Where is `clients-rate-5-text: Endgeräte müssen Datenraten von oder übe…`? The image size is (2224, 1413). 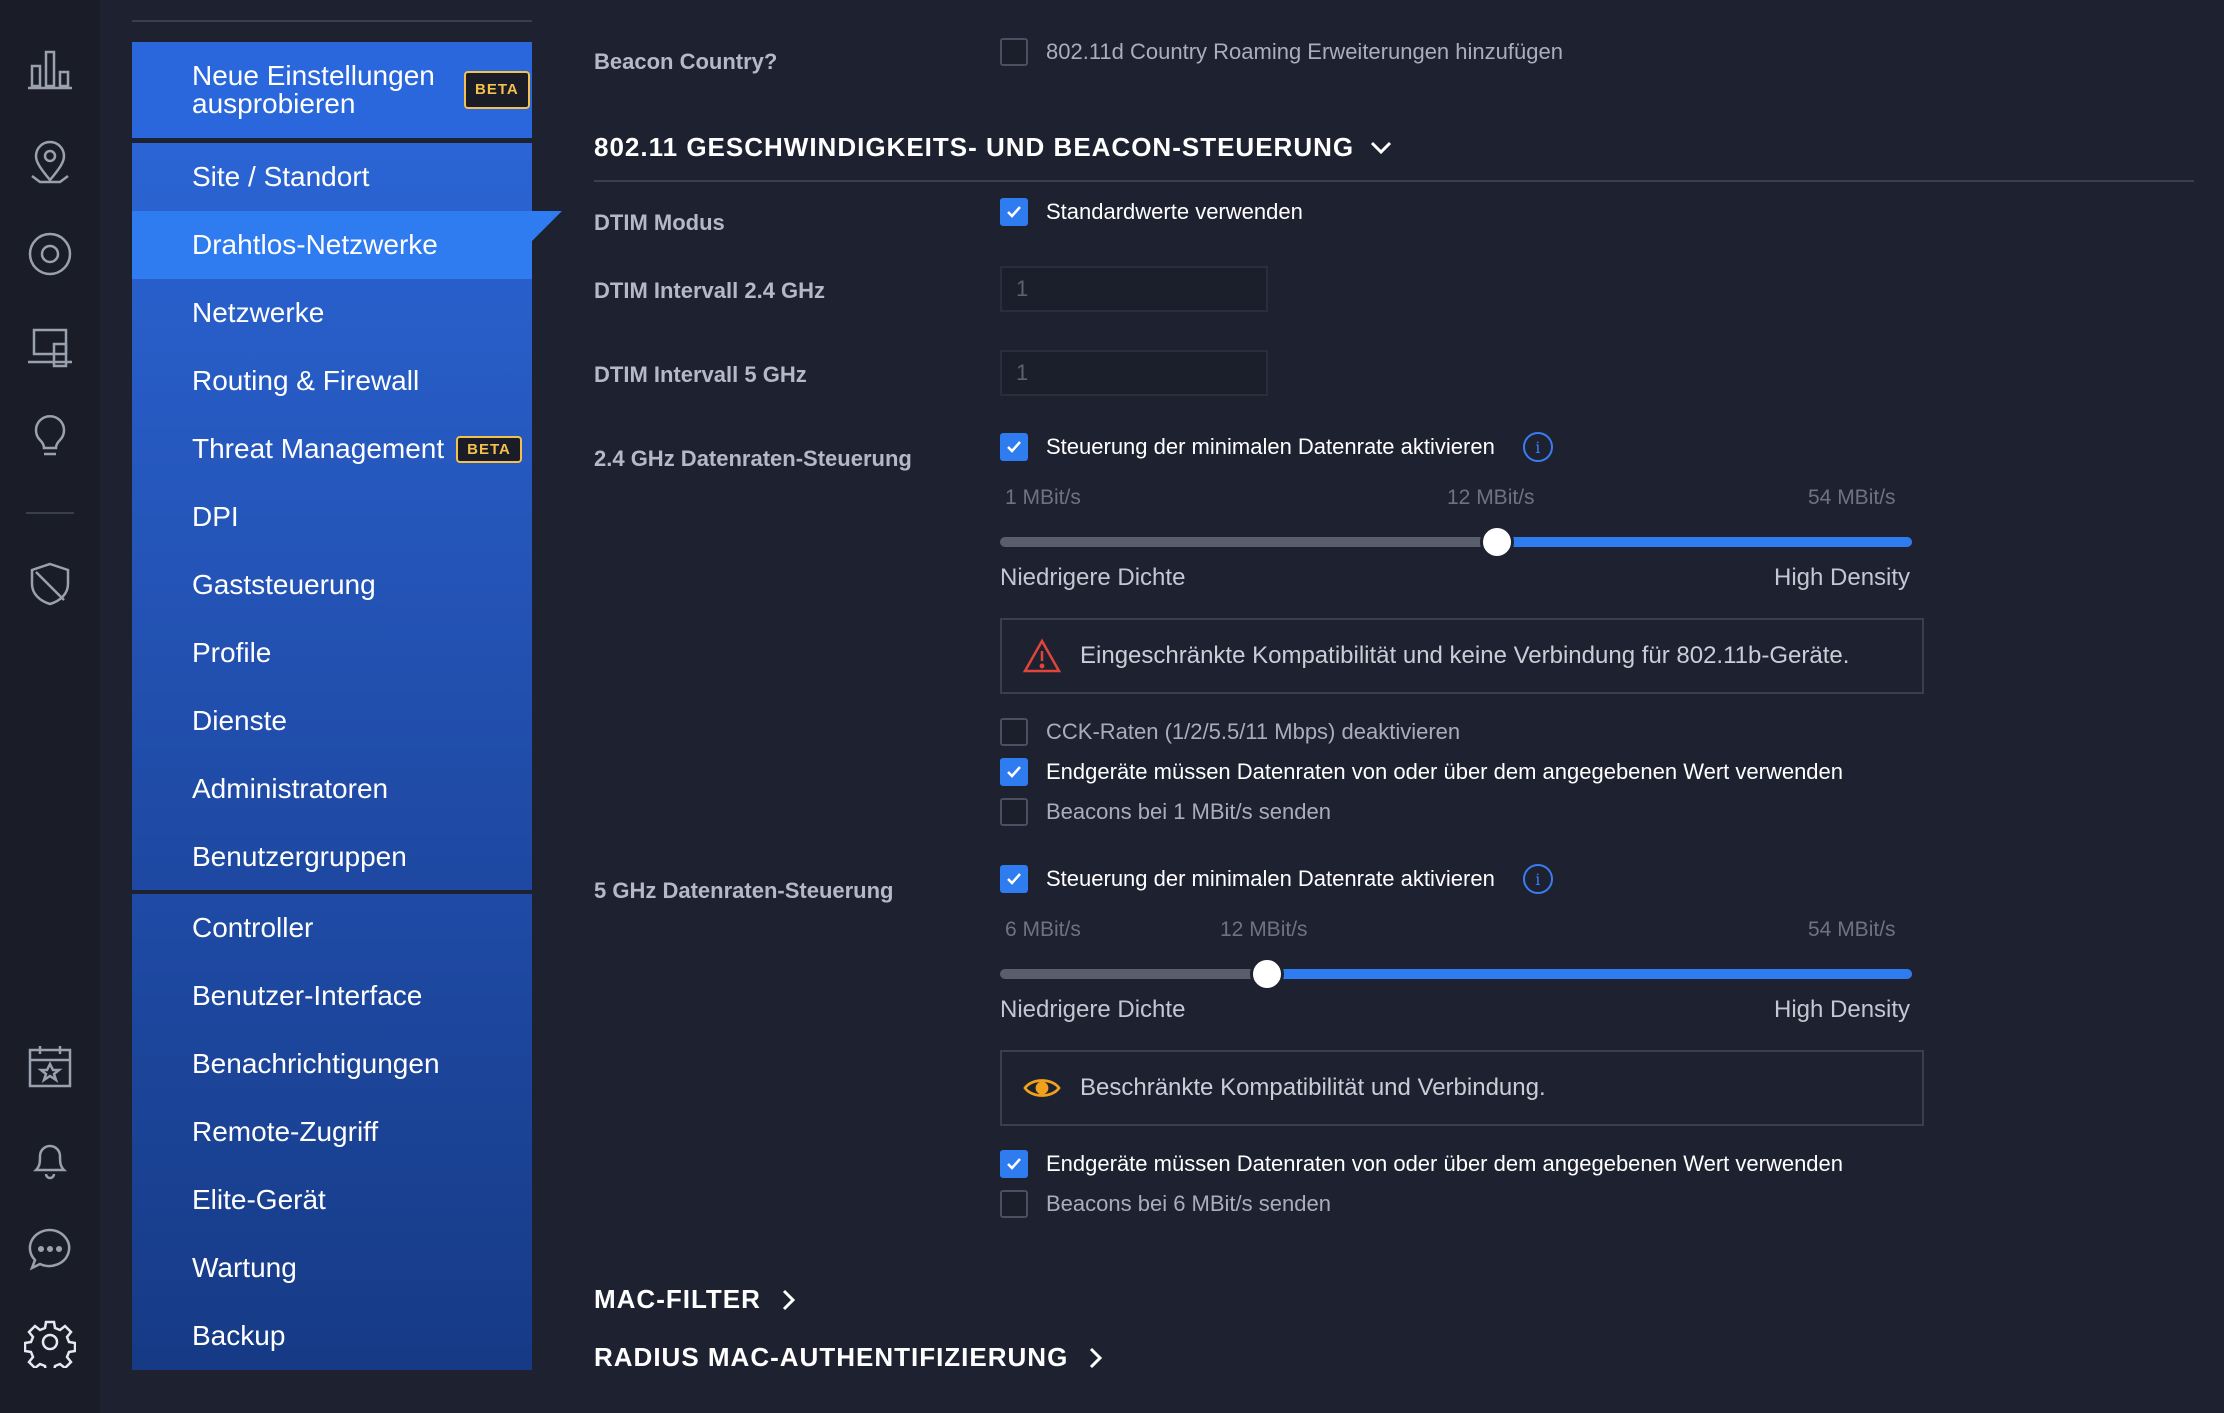
clients-rate-5-text: Endgeräte müssen Datenraten von oder übe… is located at coordinates (1445, 1163).